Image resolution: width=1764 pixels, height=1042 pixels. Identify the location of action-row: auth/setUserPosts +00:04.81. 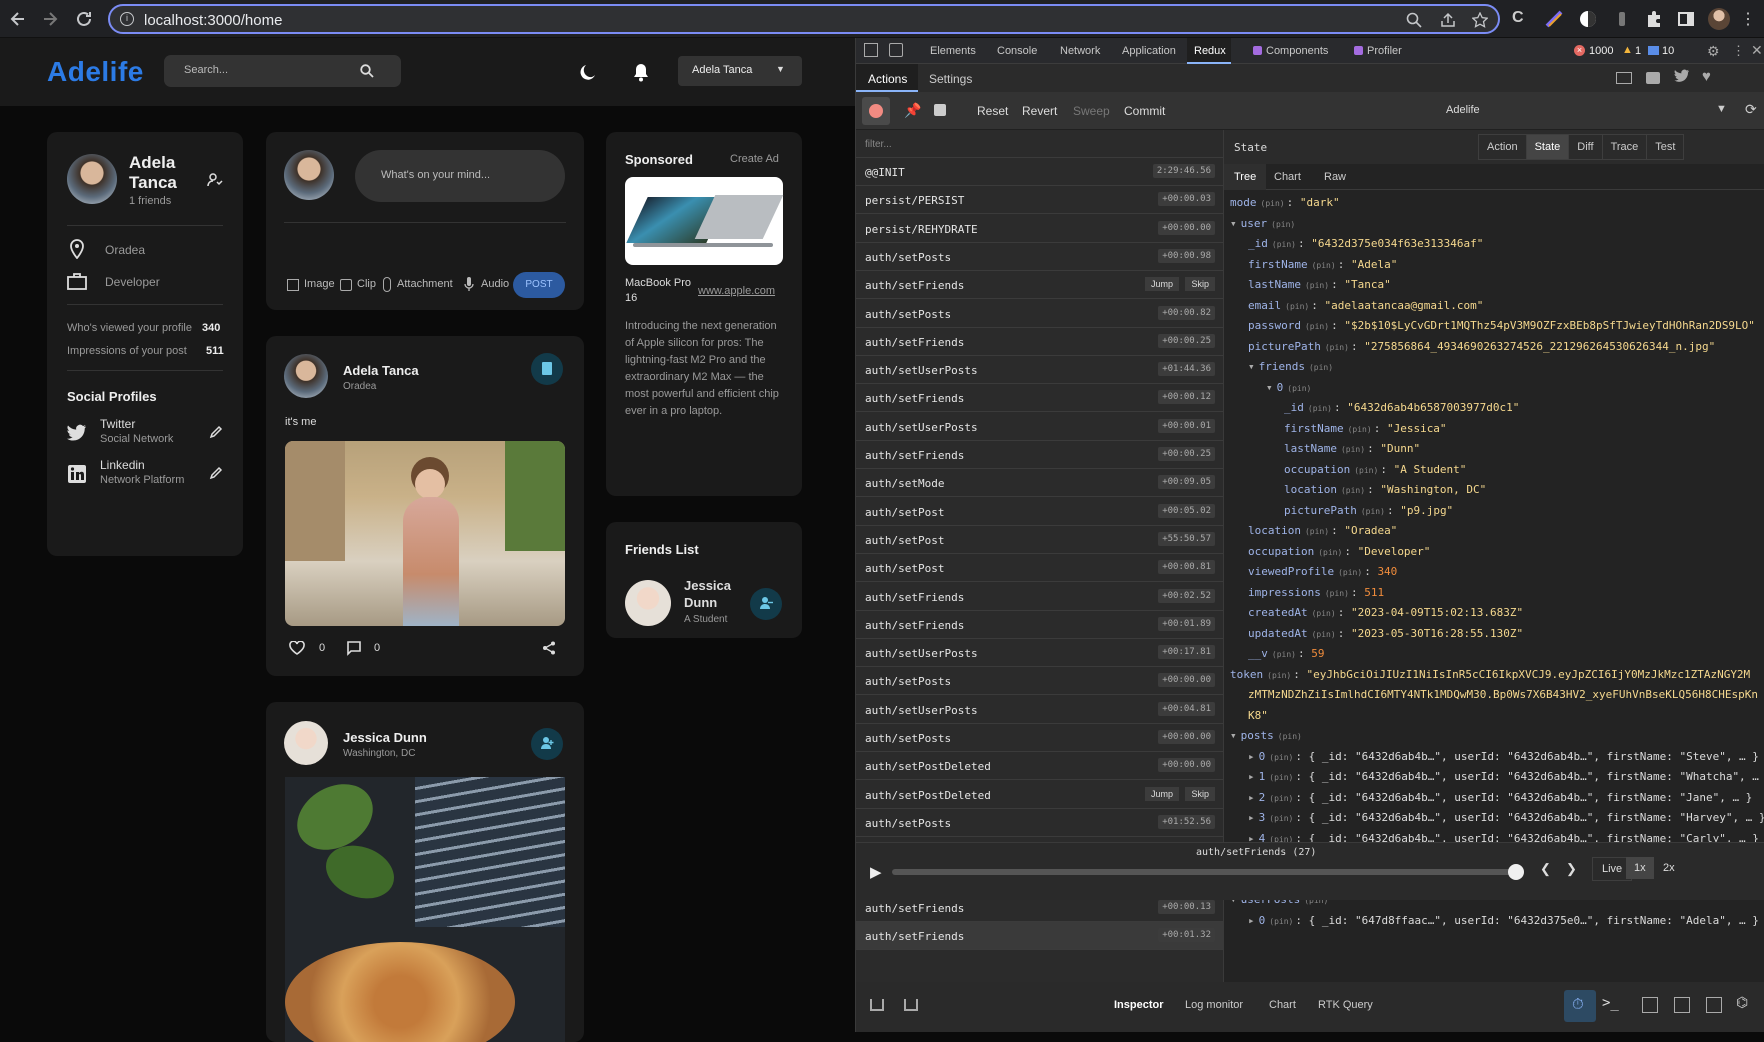
(1039, 710).